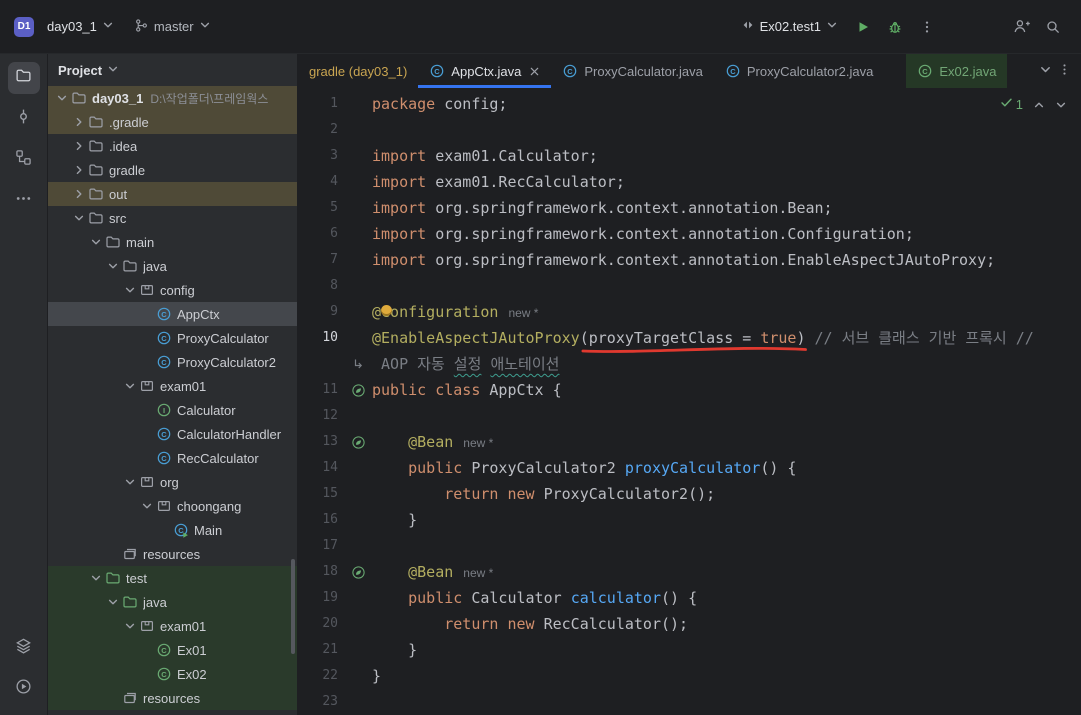 This screenshot has width=1081, height=715. Describe the element at coordinates (293, 606) in the screenshot. I see `scrollbar-thumb` at that location.